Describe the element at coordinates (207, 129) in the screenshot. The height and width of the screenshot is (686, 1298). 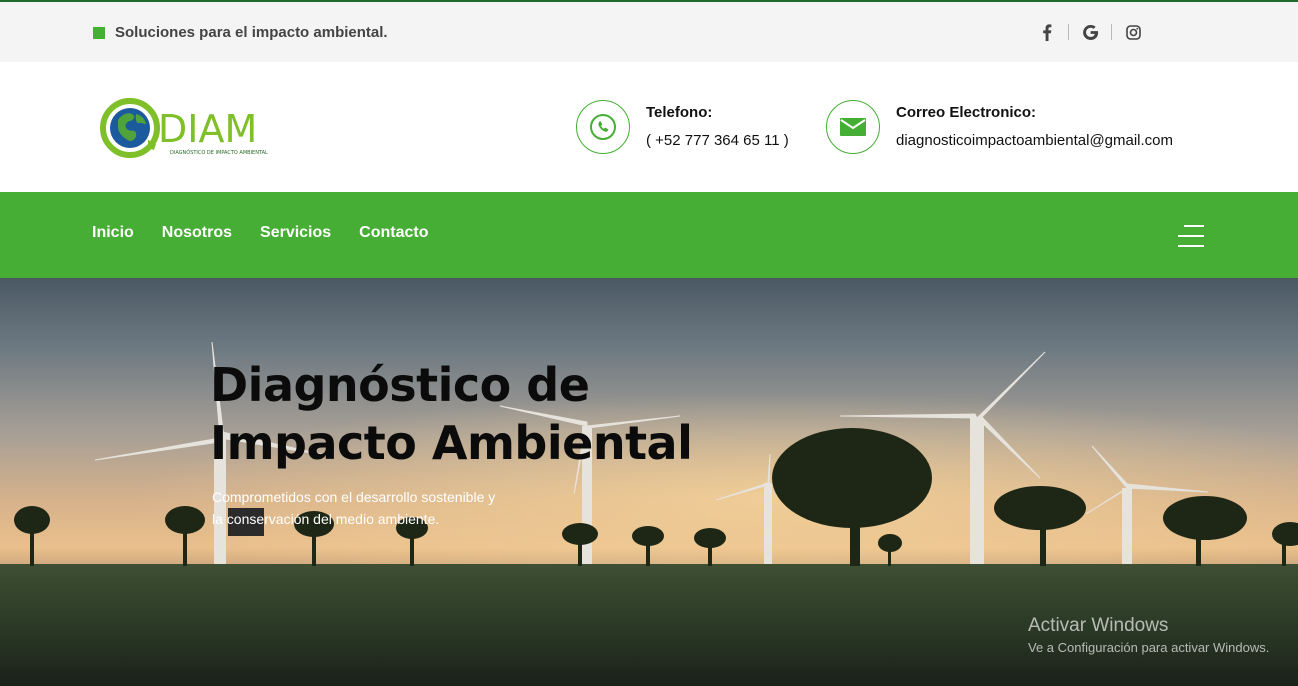
I see `svg-text: DIAM` at that location.